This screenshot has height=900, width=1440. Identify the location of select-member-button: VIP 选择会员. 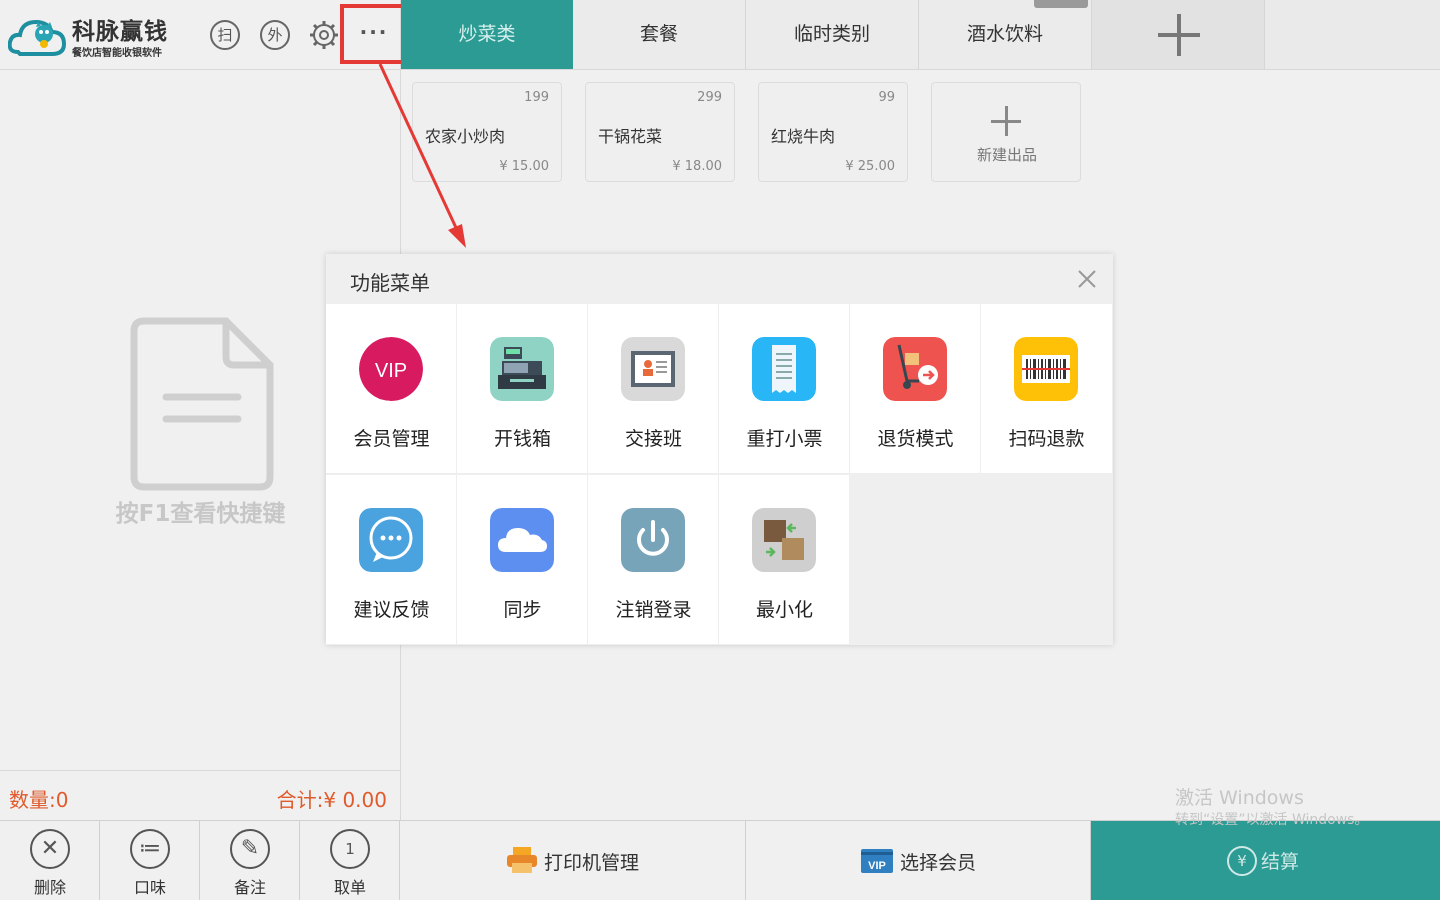
(918, 860).